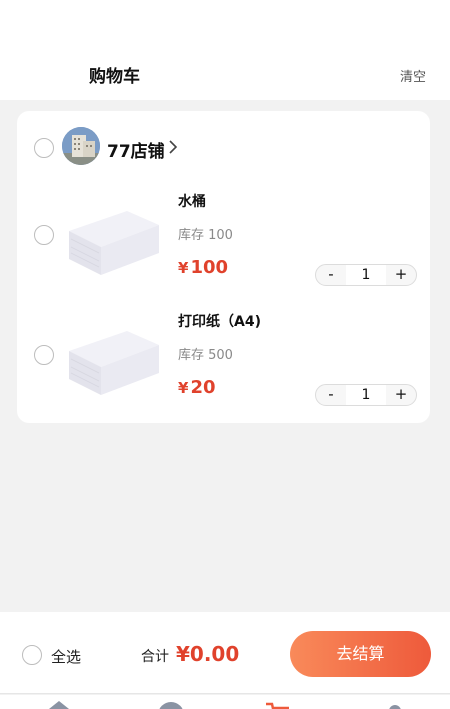  Describe the element at coordinates (155, 657) in the screenshot. I see `total-label: 合计` at that location.